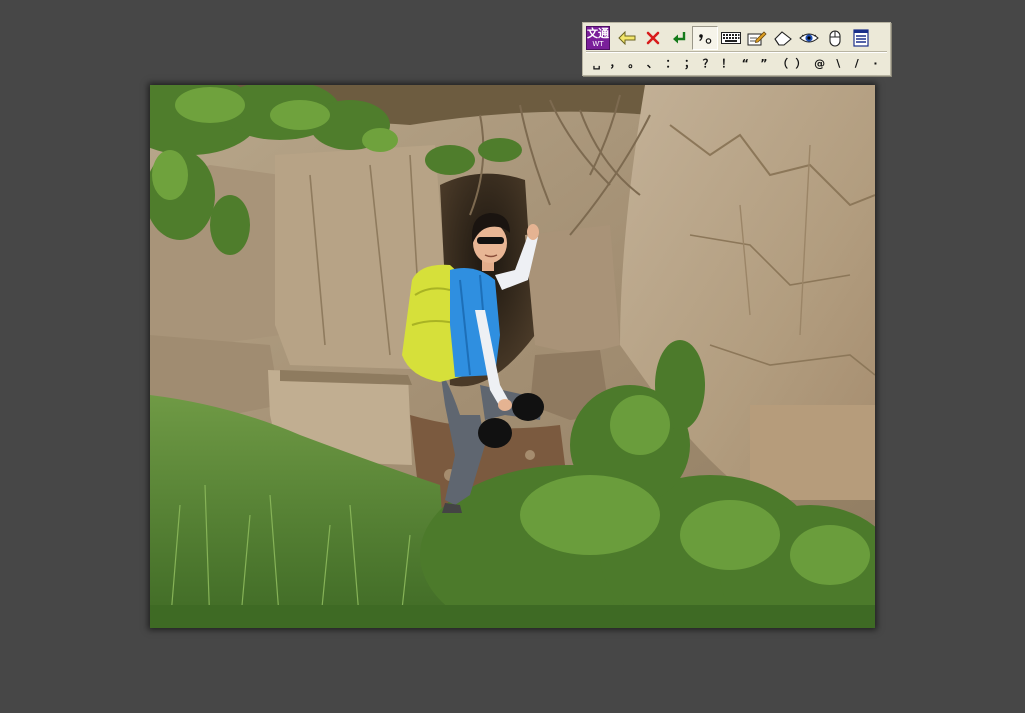 Image resolution: width=1025 pixels, height=713 pixels. What do you see at coordinates (689, 63) in the screenshot?
I see `punct-semicolon-key: ；` at bounding box center [689, 63].